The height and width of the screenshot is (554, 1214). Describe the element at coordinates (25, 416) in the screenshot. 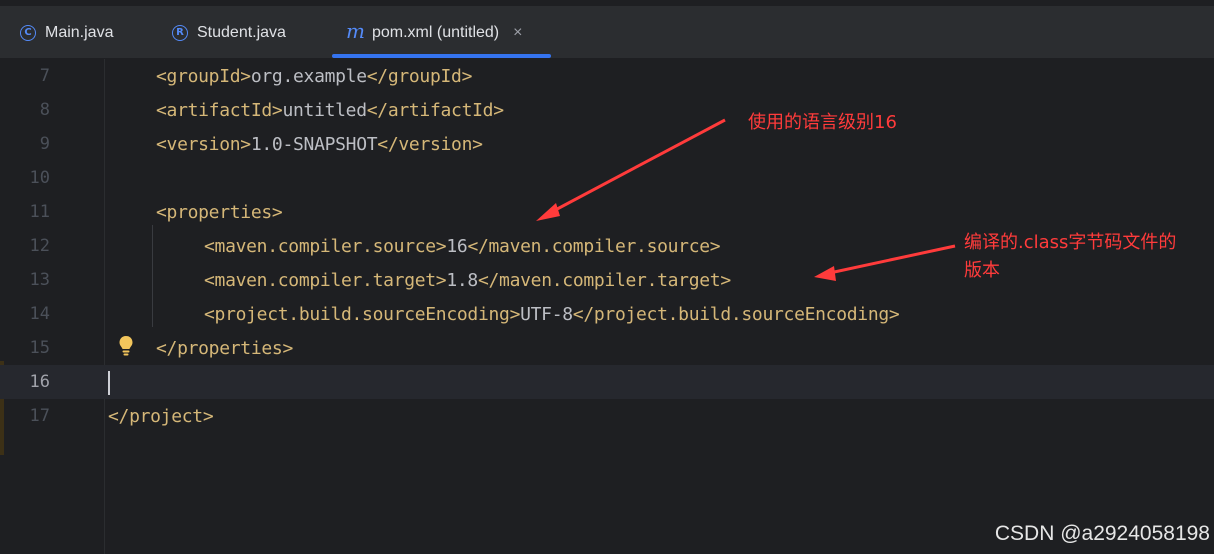

I see `line-number: 17` at that location.